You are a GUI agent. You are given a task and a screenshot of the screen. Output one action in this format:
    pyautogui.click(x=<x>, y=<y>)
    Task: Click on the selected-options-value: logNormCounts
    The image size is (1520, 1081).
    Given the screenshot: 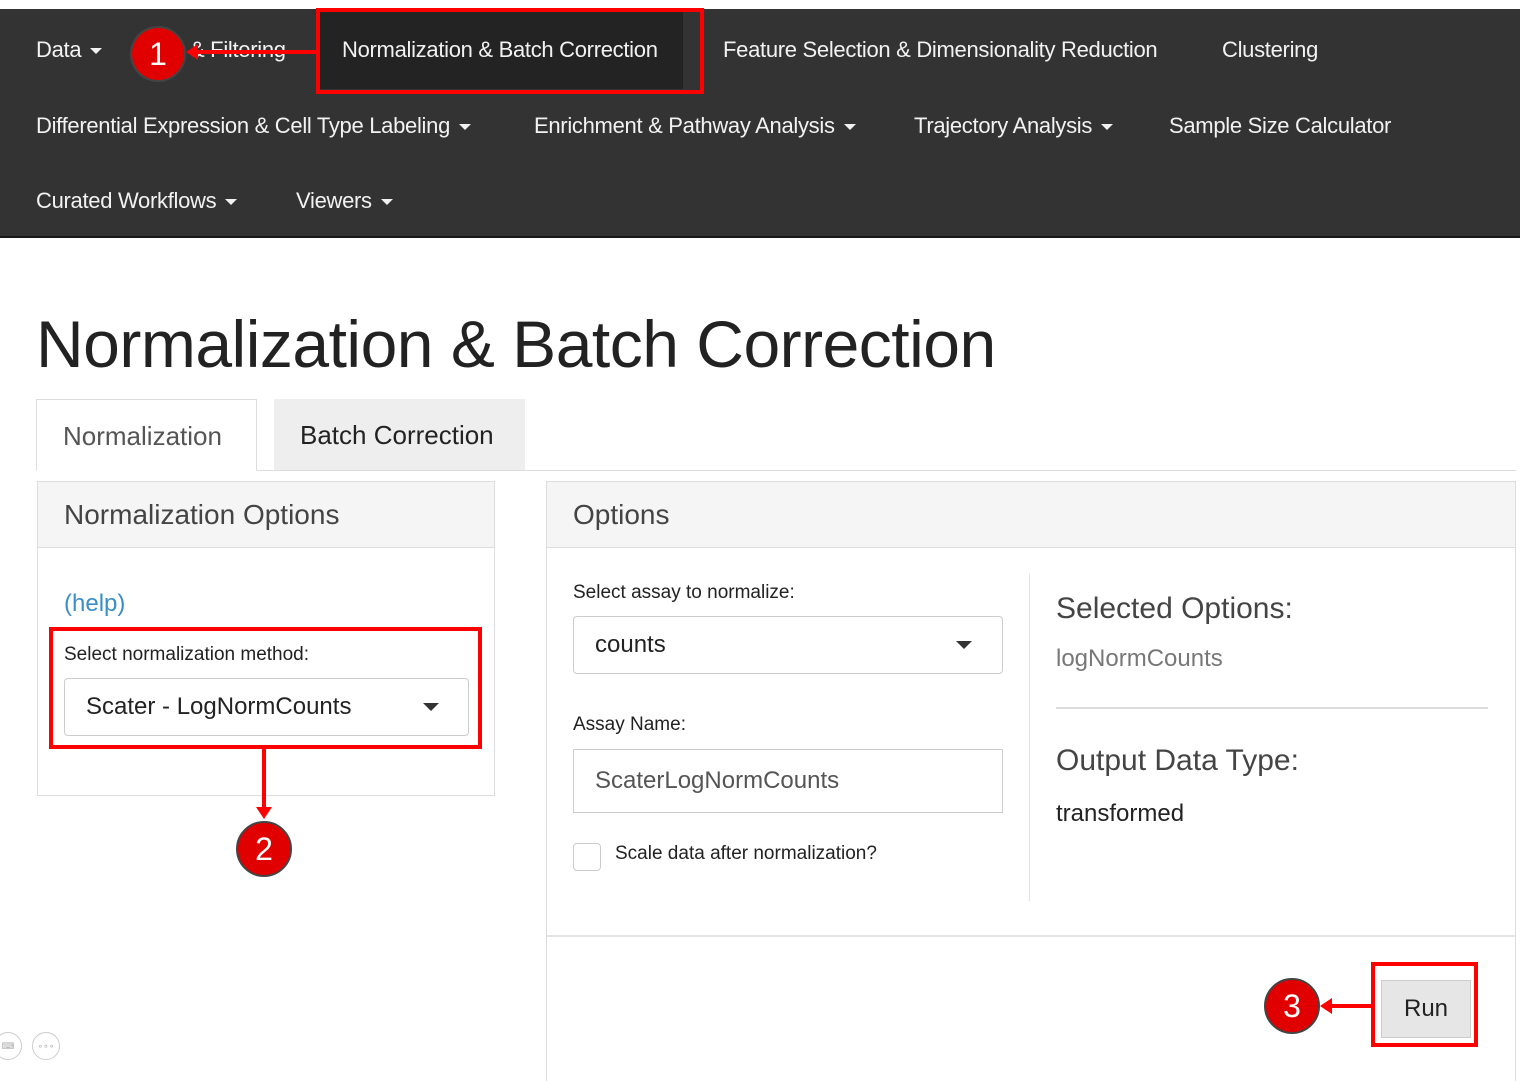 What is the action you would take?
    pyautogui.click(x=1139, y=658)
    